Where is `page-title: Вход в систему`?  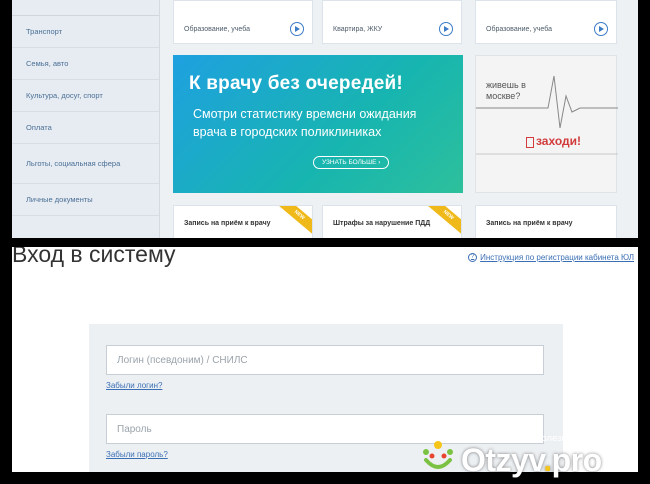 page-title: Вход в систему is located at coordinates (94, 257).